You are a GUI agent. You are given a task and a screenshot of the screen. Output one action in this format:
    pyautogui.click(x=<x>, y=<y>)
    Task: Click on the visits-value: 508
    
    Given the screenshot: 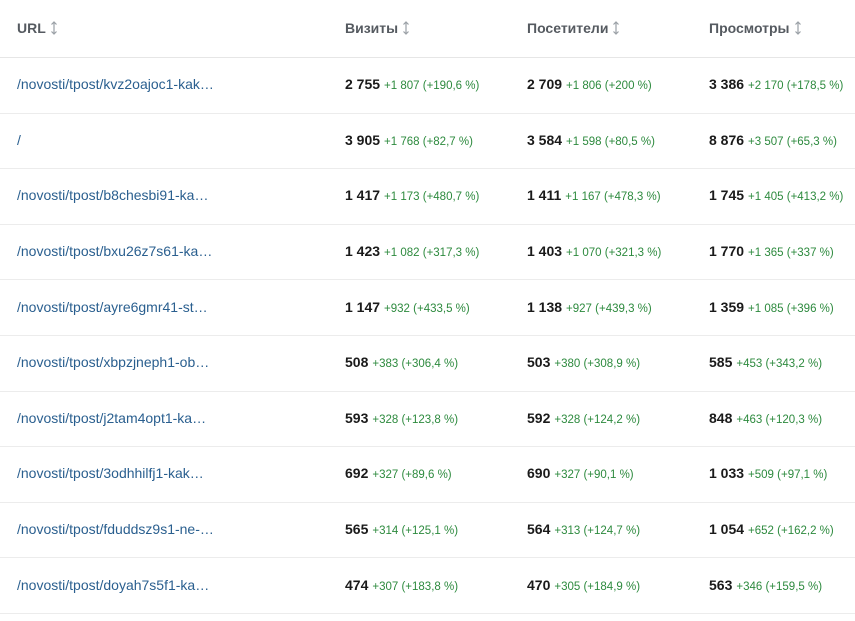 What is the action you would take?
    pyautogui.click(x=357, y=362)
    